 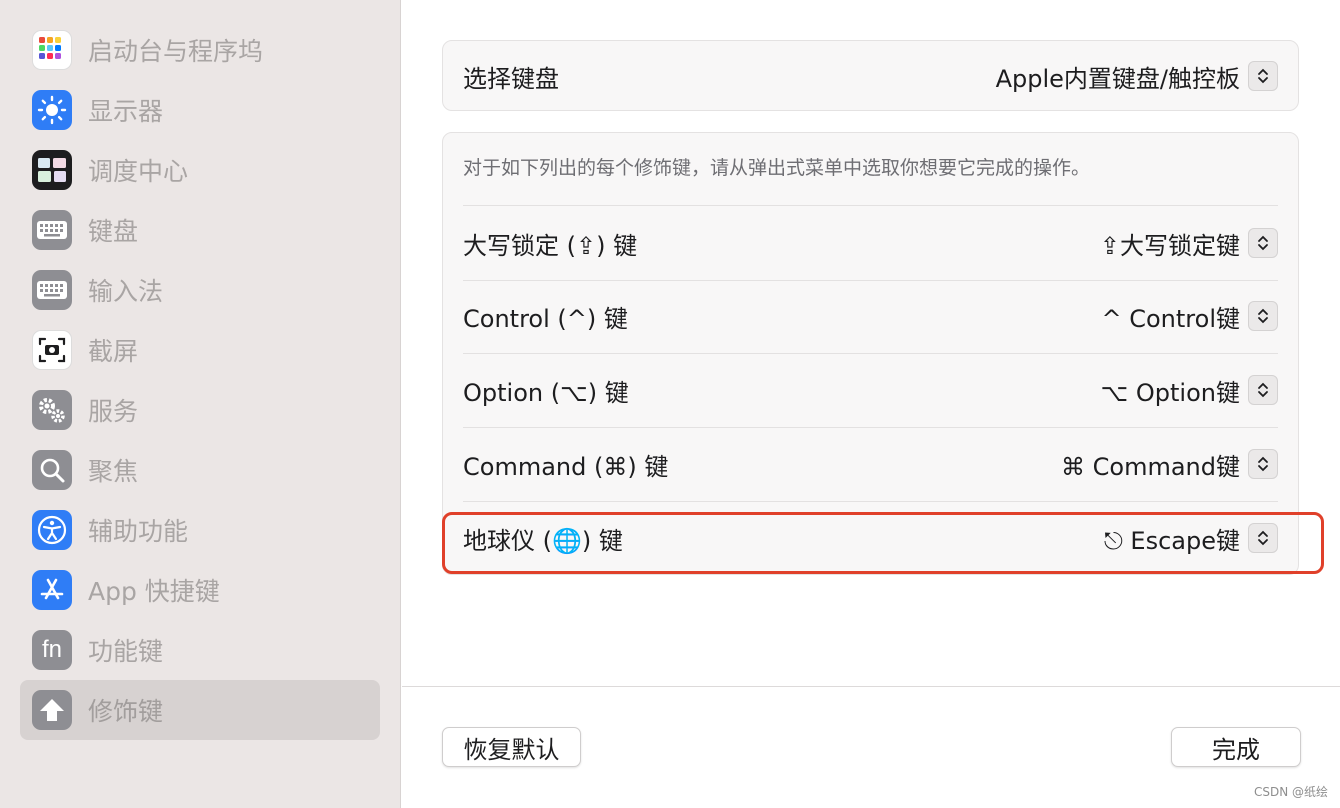 I want to click on modifier-label: Option (⌥) 键, so click(x=546, y=392).